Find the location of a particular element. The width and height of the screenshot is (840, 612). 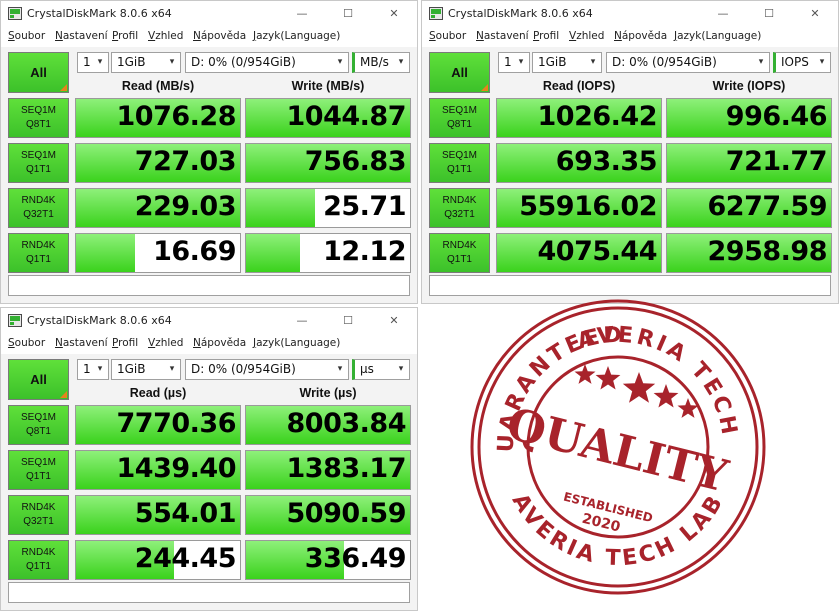

window-title: CrystalDiskMark 8.0.6 x64 is located at coordinates (99, 13).